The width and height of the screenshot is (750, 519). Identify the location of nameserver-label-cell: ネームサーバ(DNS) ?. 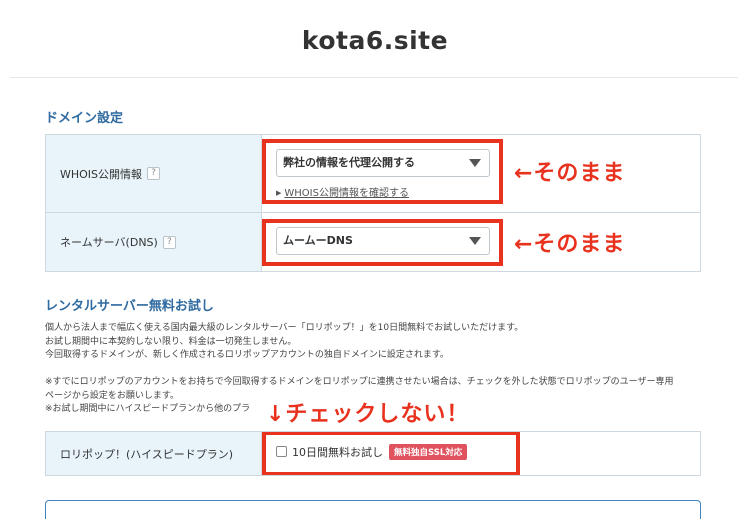
(154, 242).